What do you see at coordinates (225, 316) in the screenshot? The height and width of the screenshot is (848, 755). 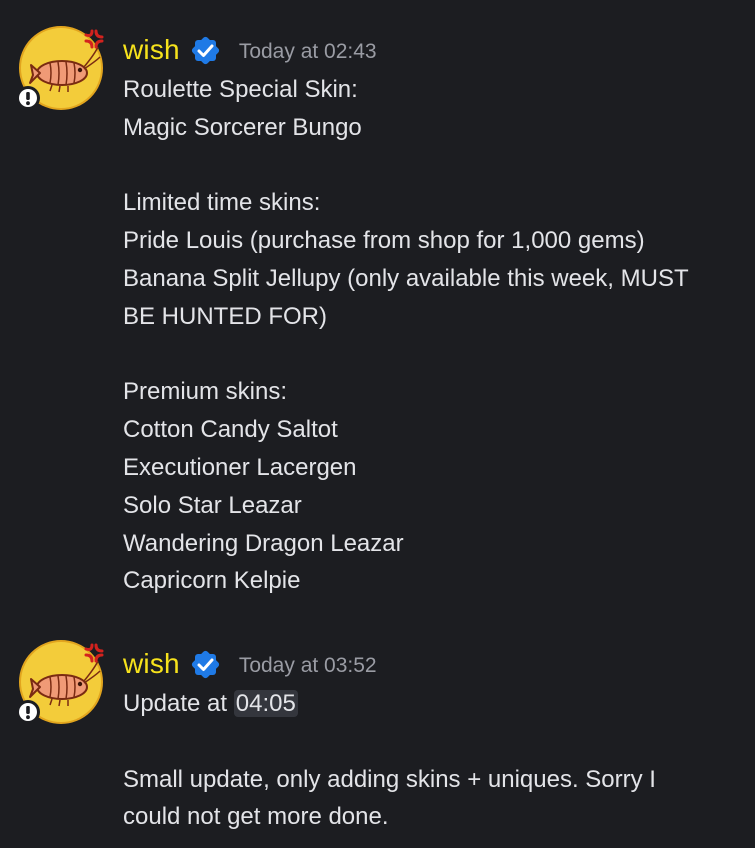 I see `message-line: BE HUNTED FOR)` at bounding box center [225, 316].